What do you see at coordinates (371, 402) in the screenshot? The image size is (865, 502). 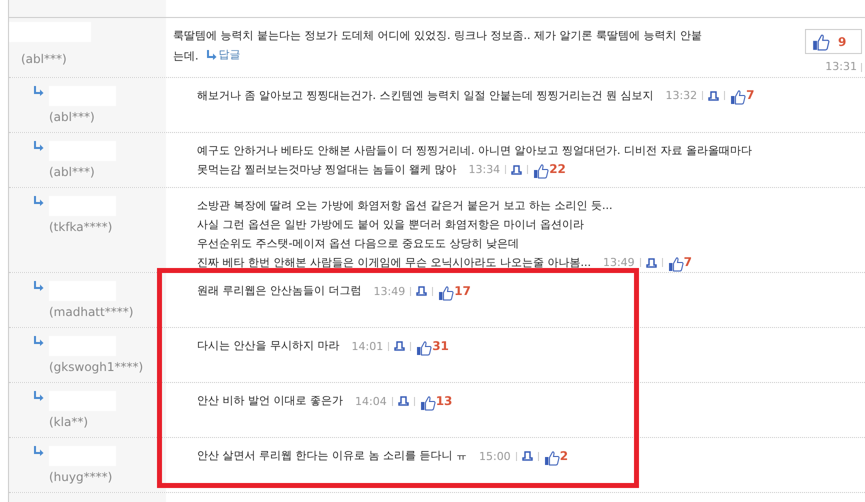 I see `comment-time: 14:04` at bounding box center [371, 402].